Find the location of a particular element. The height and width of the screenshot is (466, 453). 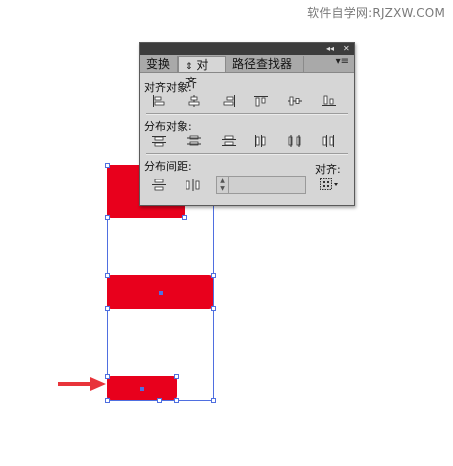

red-arrow-icon is located at coordinates (82, 384).